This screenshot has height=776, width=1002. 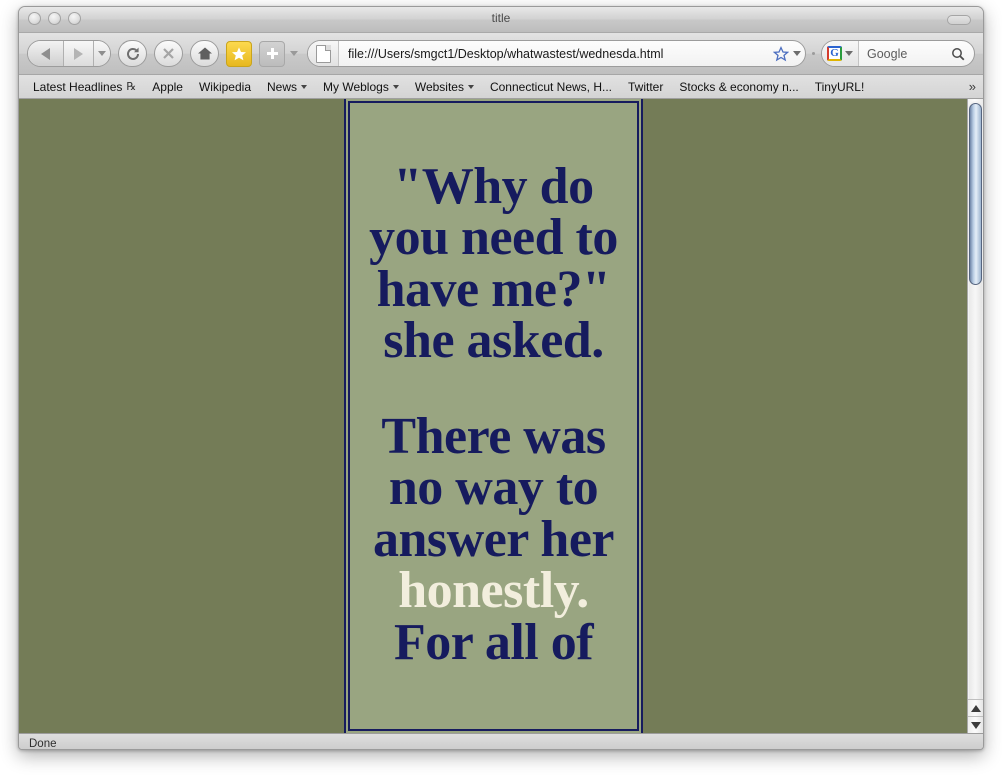 I want to click on bookmark-latest-headlines: Latest Headlines ℞, so click(x=84, y=87).